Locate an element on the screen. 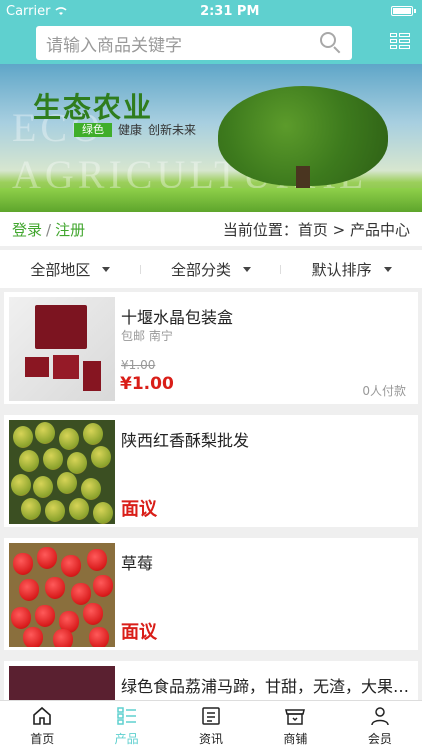 This screenshot has height=750, width=422. battery-icon is located at coordinates (403, 11).